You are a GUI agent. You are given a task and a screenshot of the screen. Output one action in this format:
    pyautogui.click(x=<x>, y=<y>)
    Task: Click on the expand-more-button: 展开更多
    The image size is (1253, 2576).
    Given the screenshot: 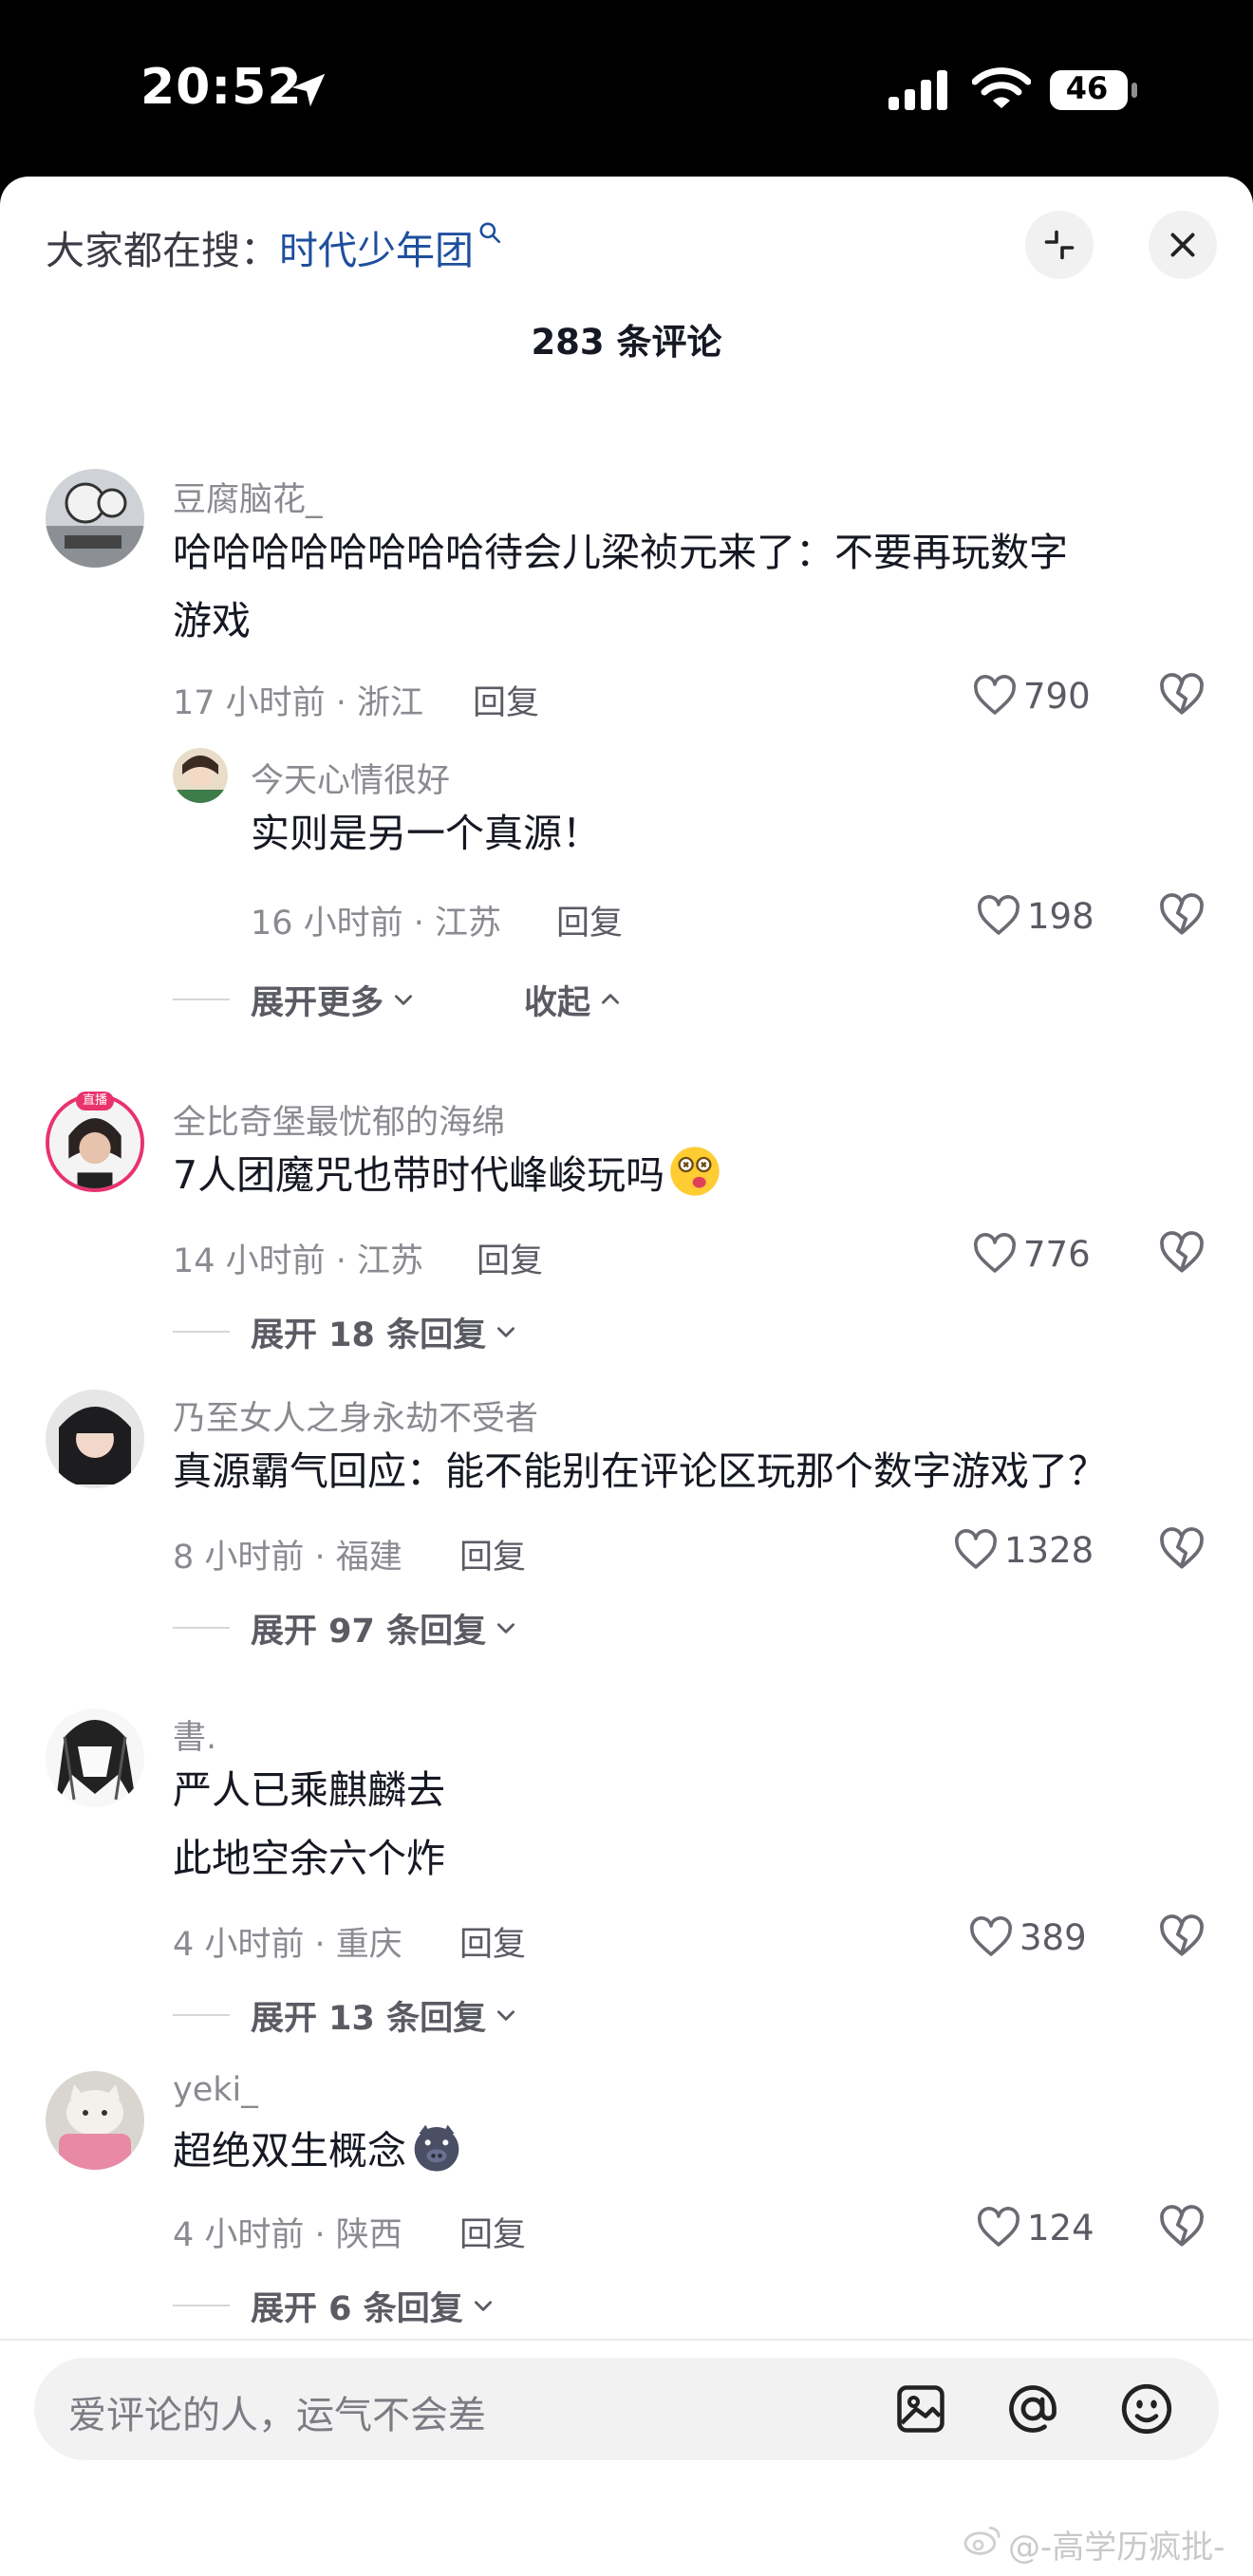 What is the action you would take?
    pyautogui.click(x=294, y=999)
    